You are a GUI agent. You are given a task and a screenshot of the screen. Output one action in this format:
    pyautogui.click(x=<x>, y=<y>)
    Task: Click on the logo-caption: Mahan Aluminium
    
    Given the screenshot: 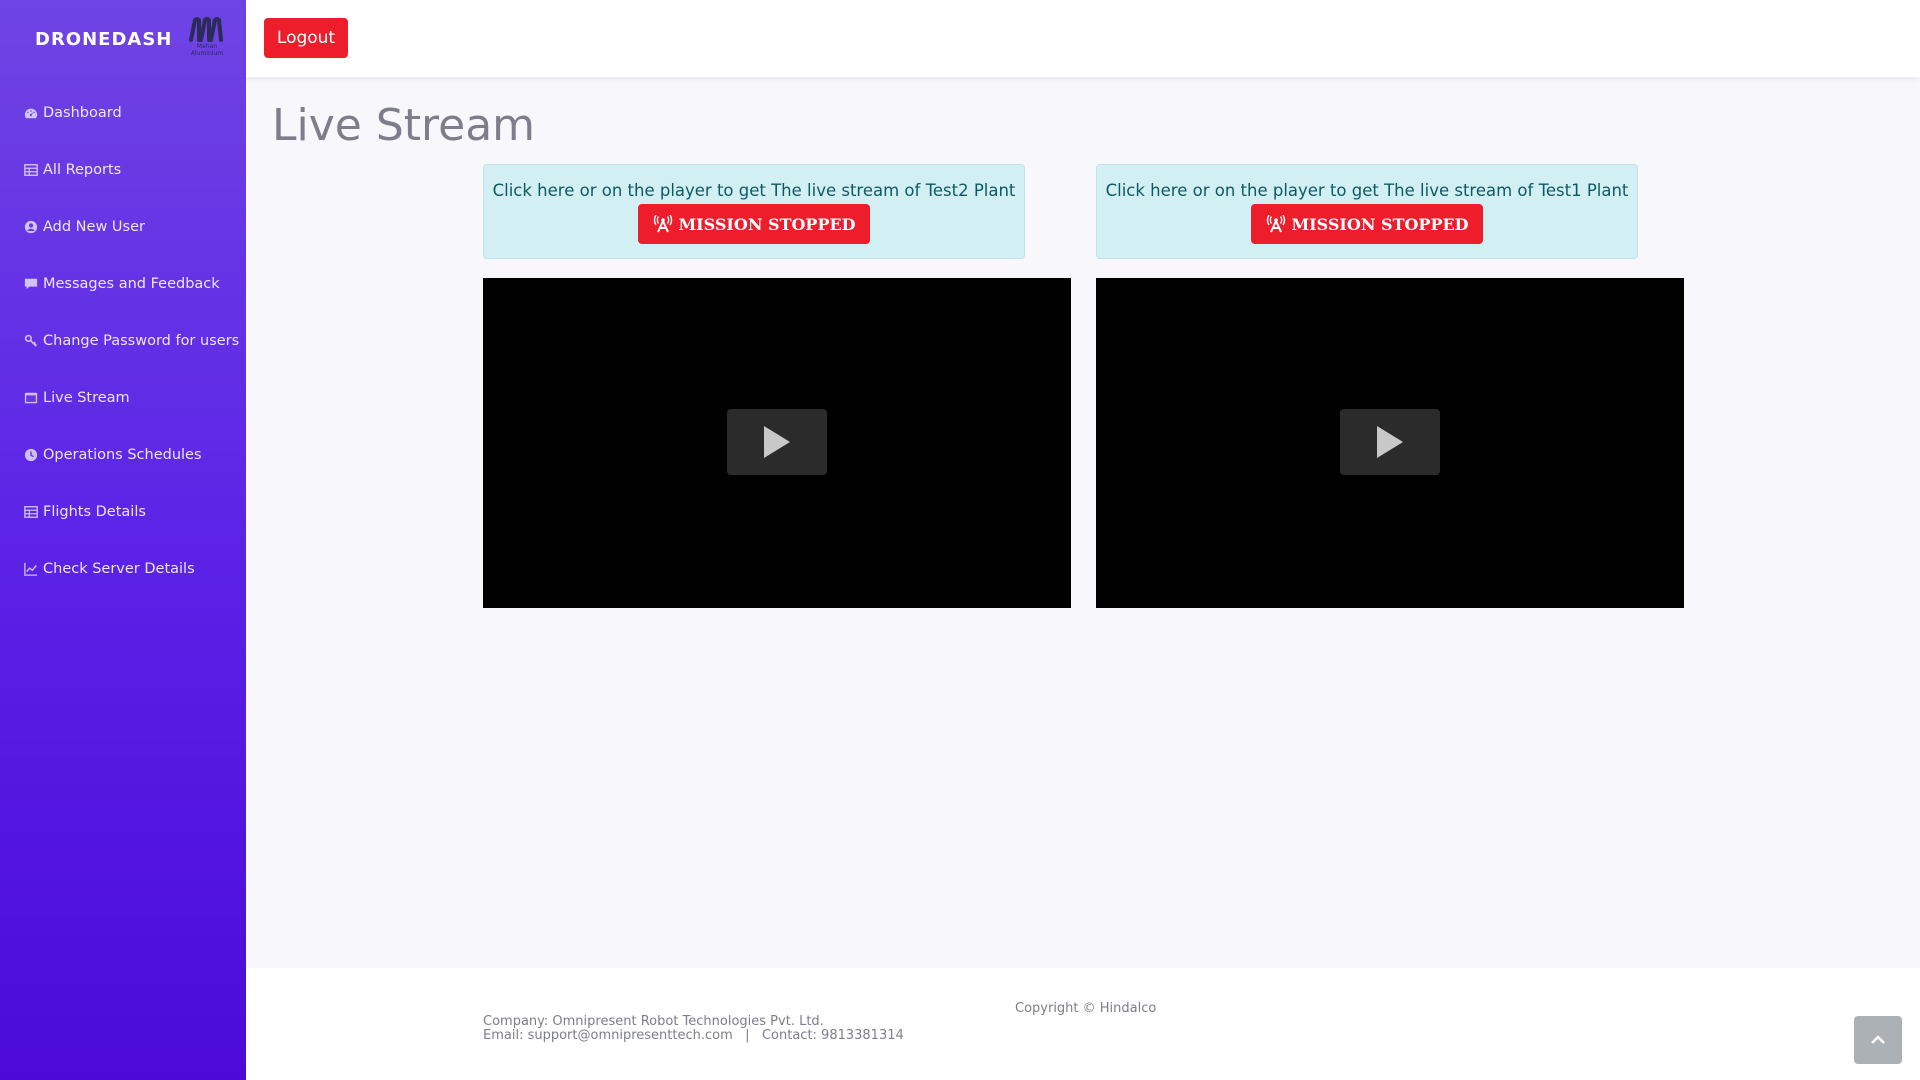 What is the action you would take?
    pyautogui.click(x=207, y=50)
    